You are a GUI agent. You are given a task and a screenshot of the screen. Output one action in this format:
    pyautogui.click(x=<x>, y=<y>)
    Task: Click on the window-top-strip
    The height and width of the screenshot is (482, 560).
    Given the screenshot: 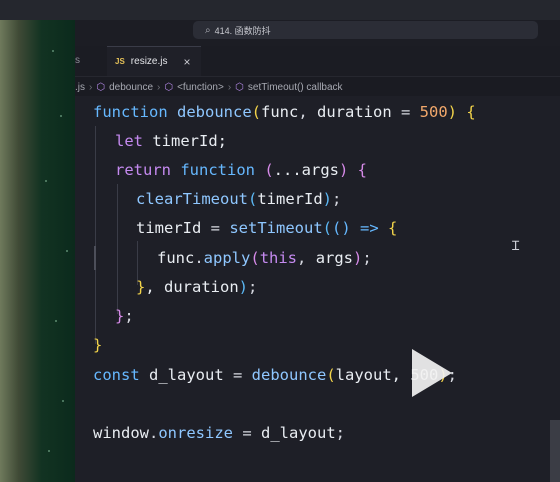 What is the action you would take?
    pyautogui.click(x=280, y=10)
    